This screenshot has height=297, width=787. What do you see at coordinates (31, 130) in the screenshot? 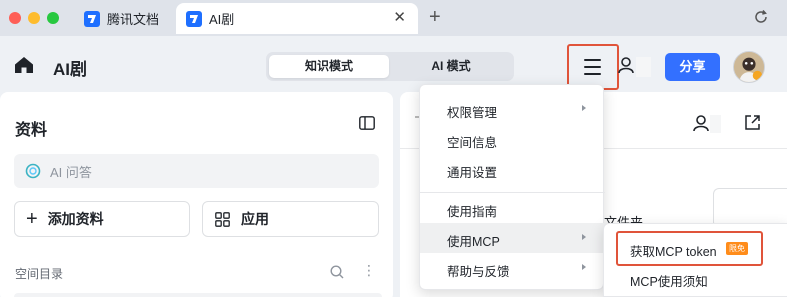
I see `panel-title: 资料` at bounding box center [31, 130].